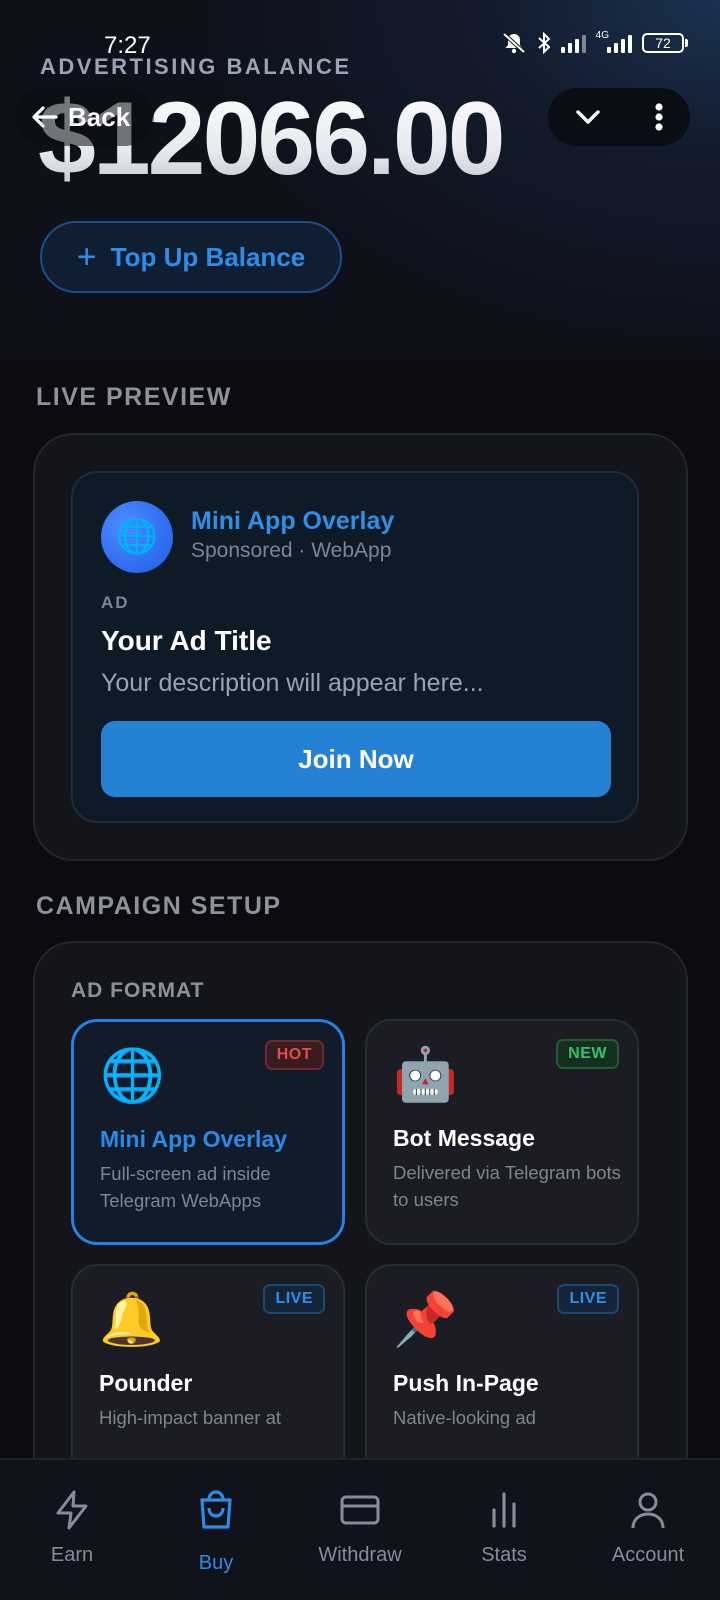  I want to click on format-description: Full-screen ad inside Telegram WebApps, so click(185, 1187).